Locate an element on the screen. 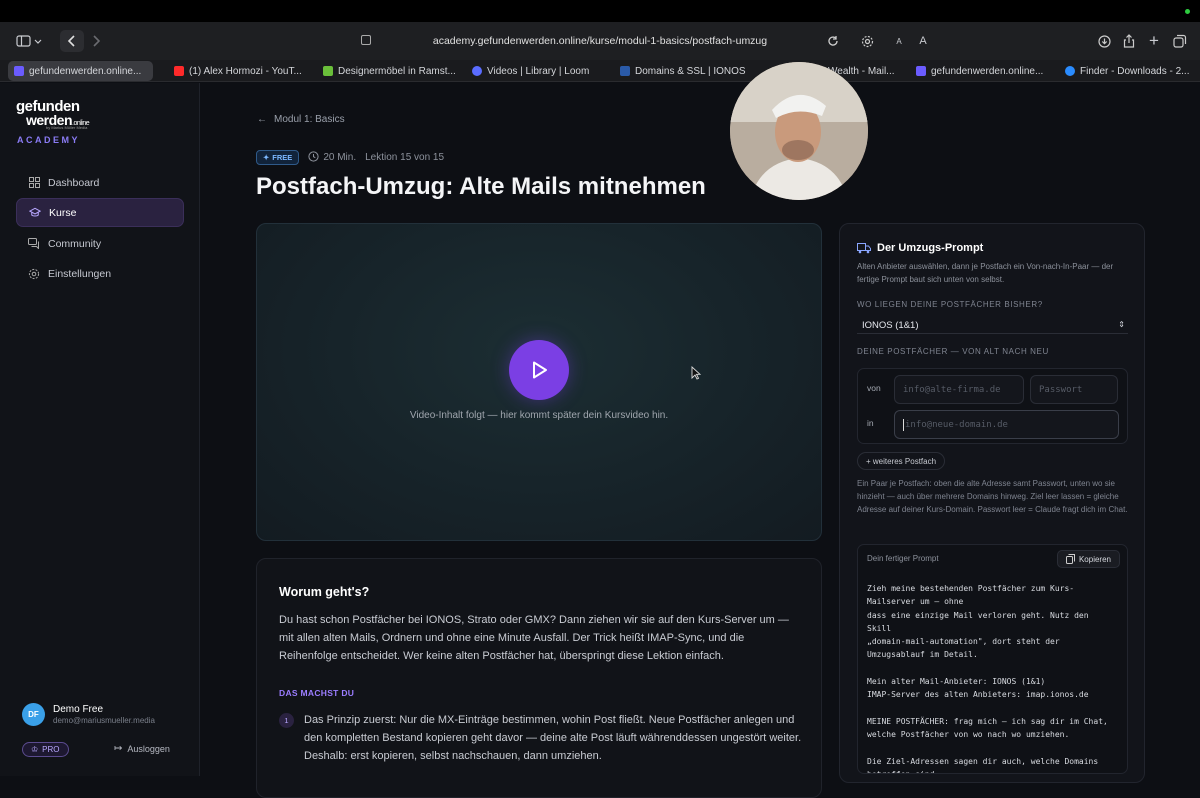  academy-label: ACADEMY is located at coordinates (49, 140).